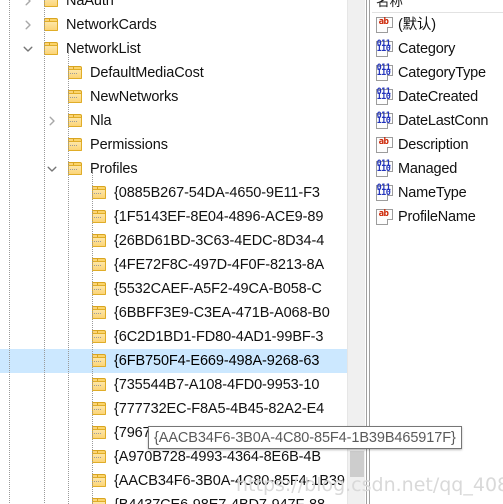  I want to click on tree-item: Profiles, so click(173, 169).